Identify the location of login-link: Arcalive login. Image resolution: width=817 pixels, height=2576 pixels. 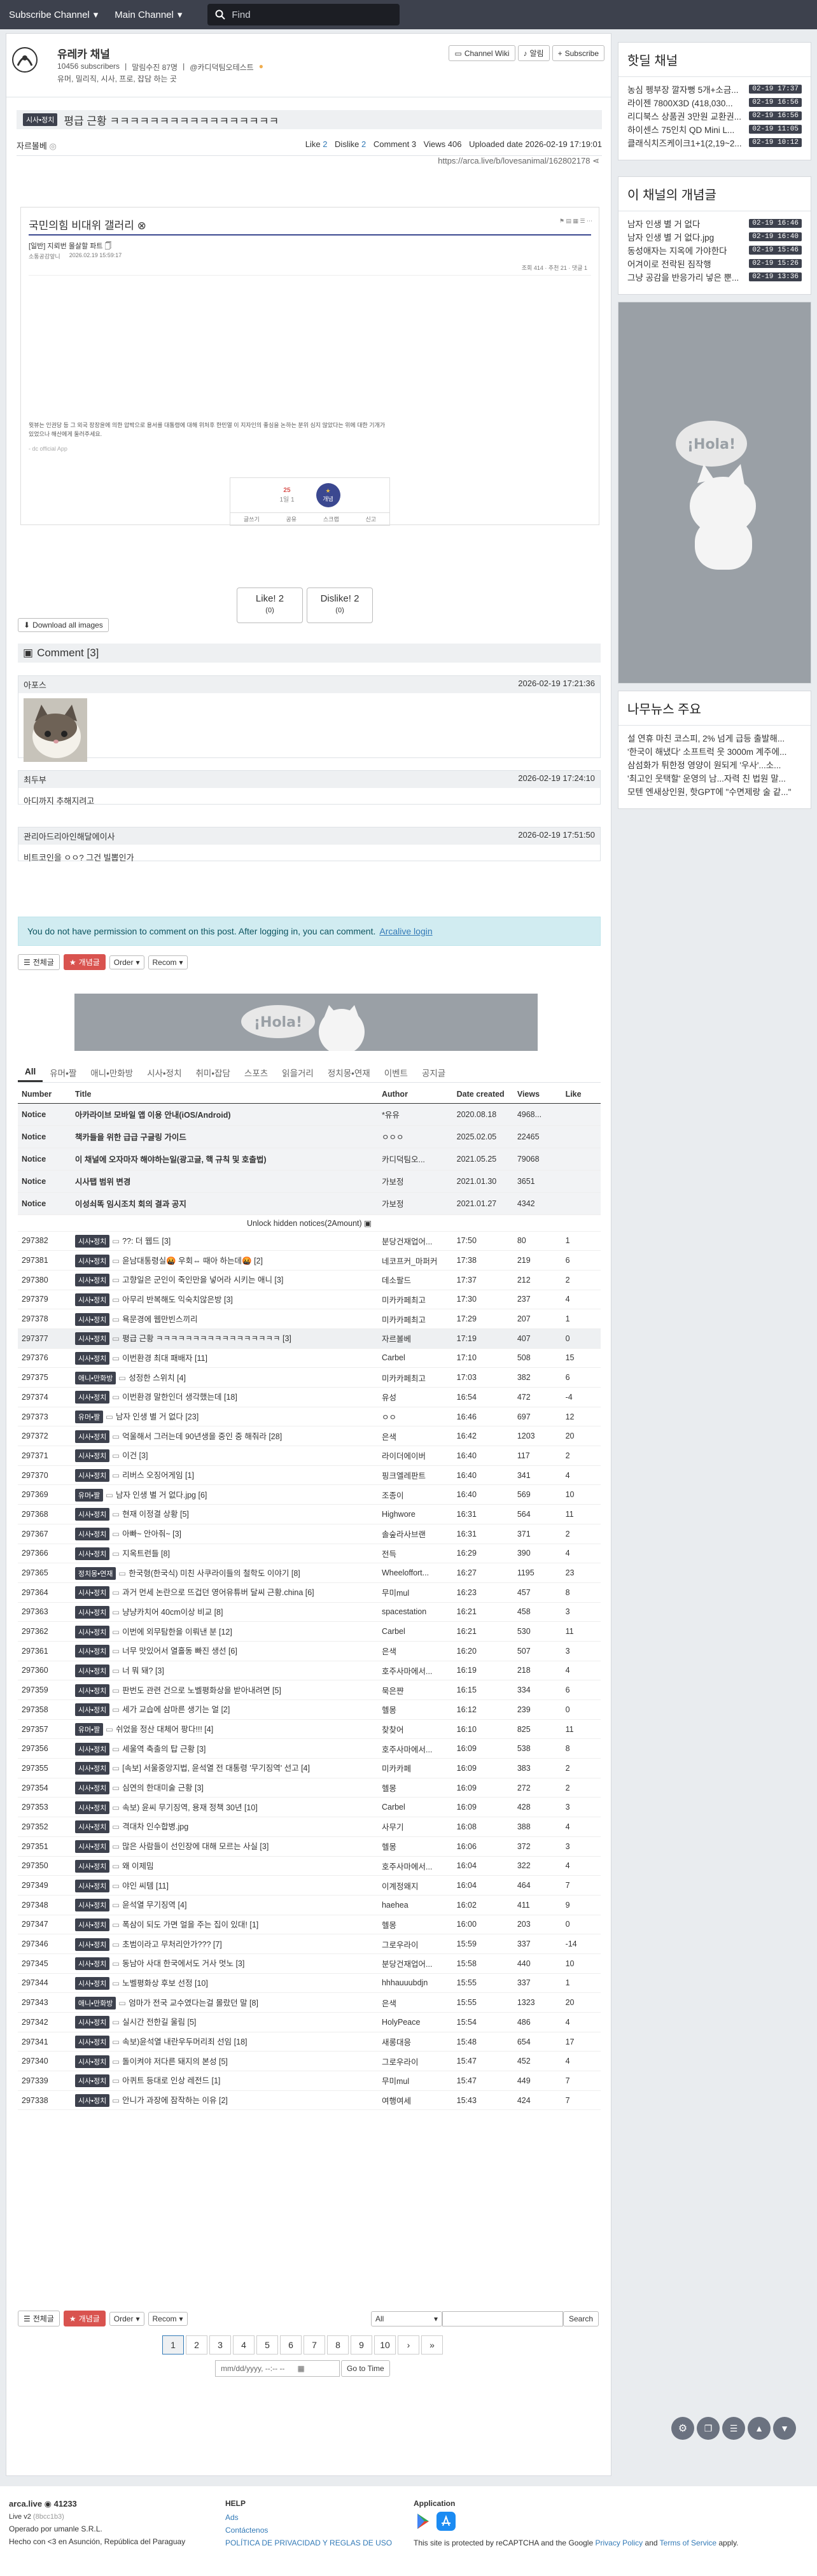
(406, 931).